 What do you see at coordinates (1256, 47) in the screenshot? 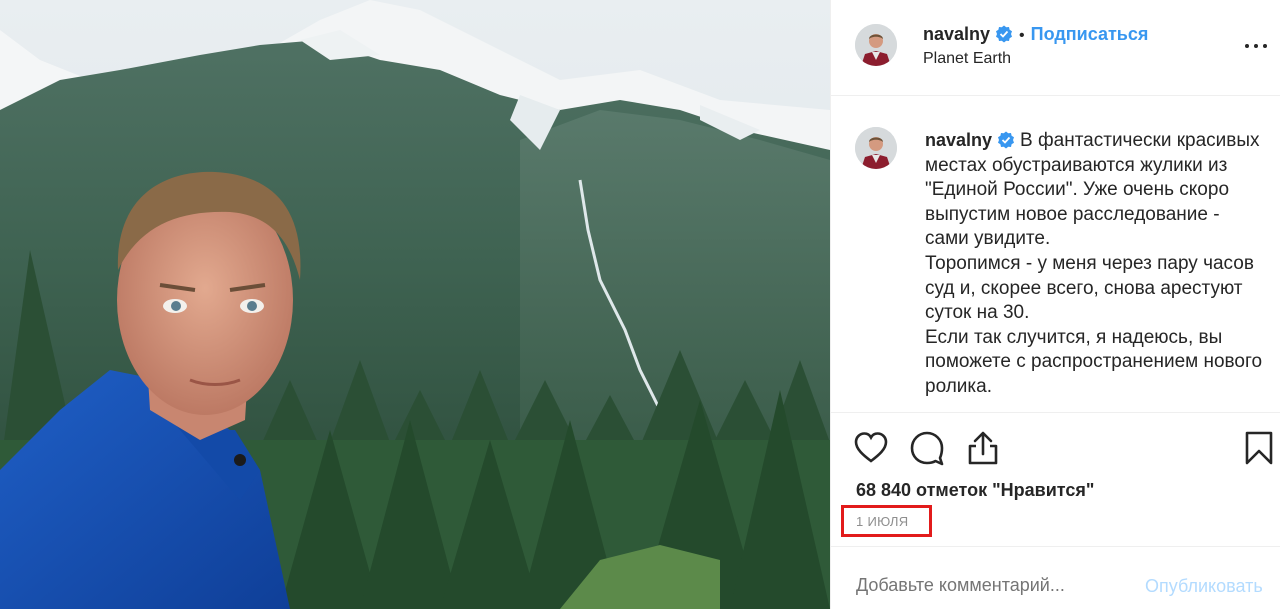
I see `more-options-icon` at bounding box center [1256, 47].